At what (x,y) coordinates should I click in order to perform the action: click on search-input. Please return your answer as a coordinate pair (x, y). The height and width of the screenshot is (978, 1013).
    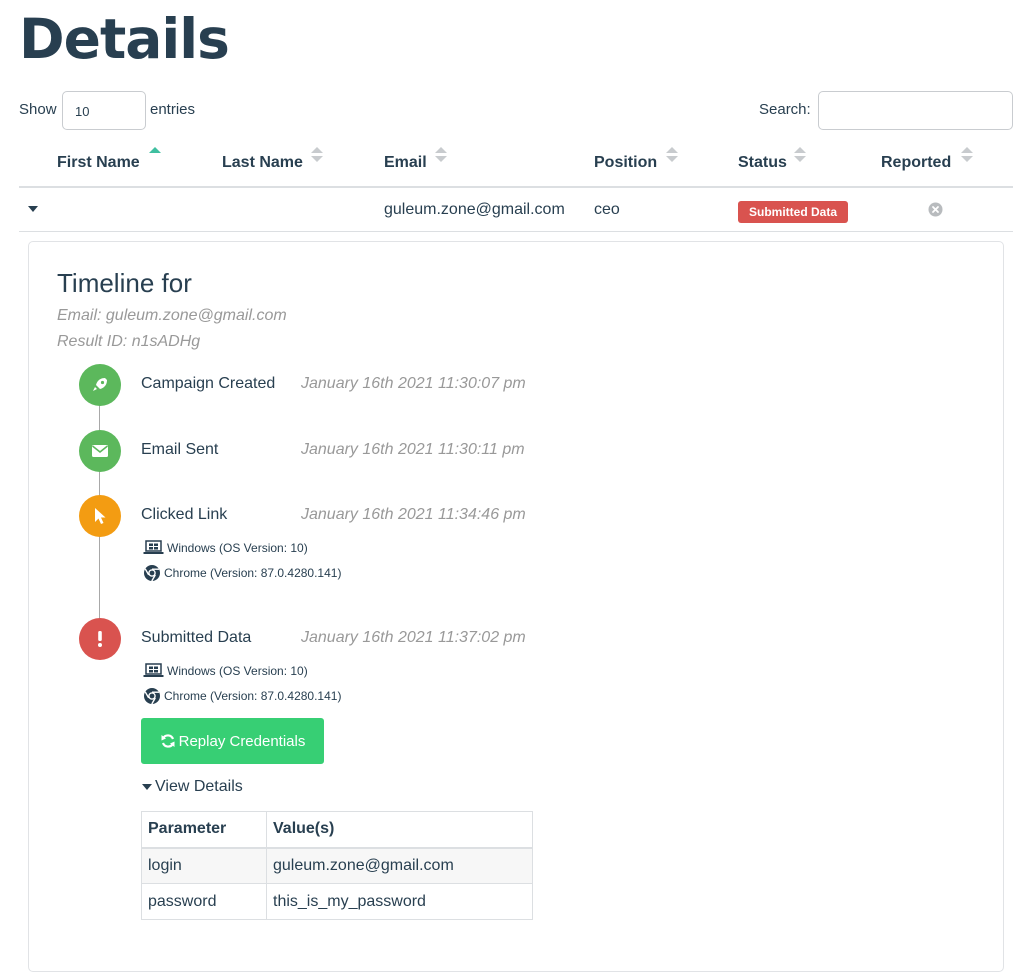
    Looking at the image, I should click on (915, 110).